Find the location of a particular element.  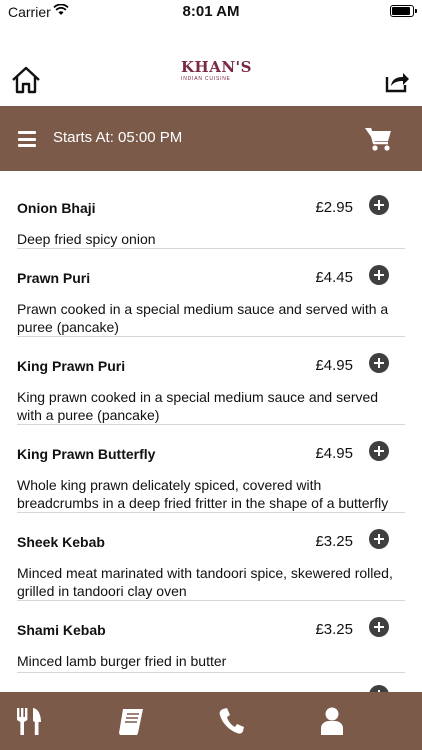

header-banner: Starts At: 05:00 PM is located at coordinates (211, 138).